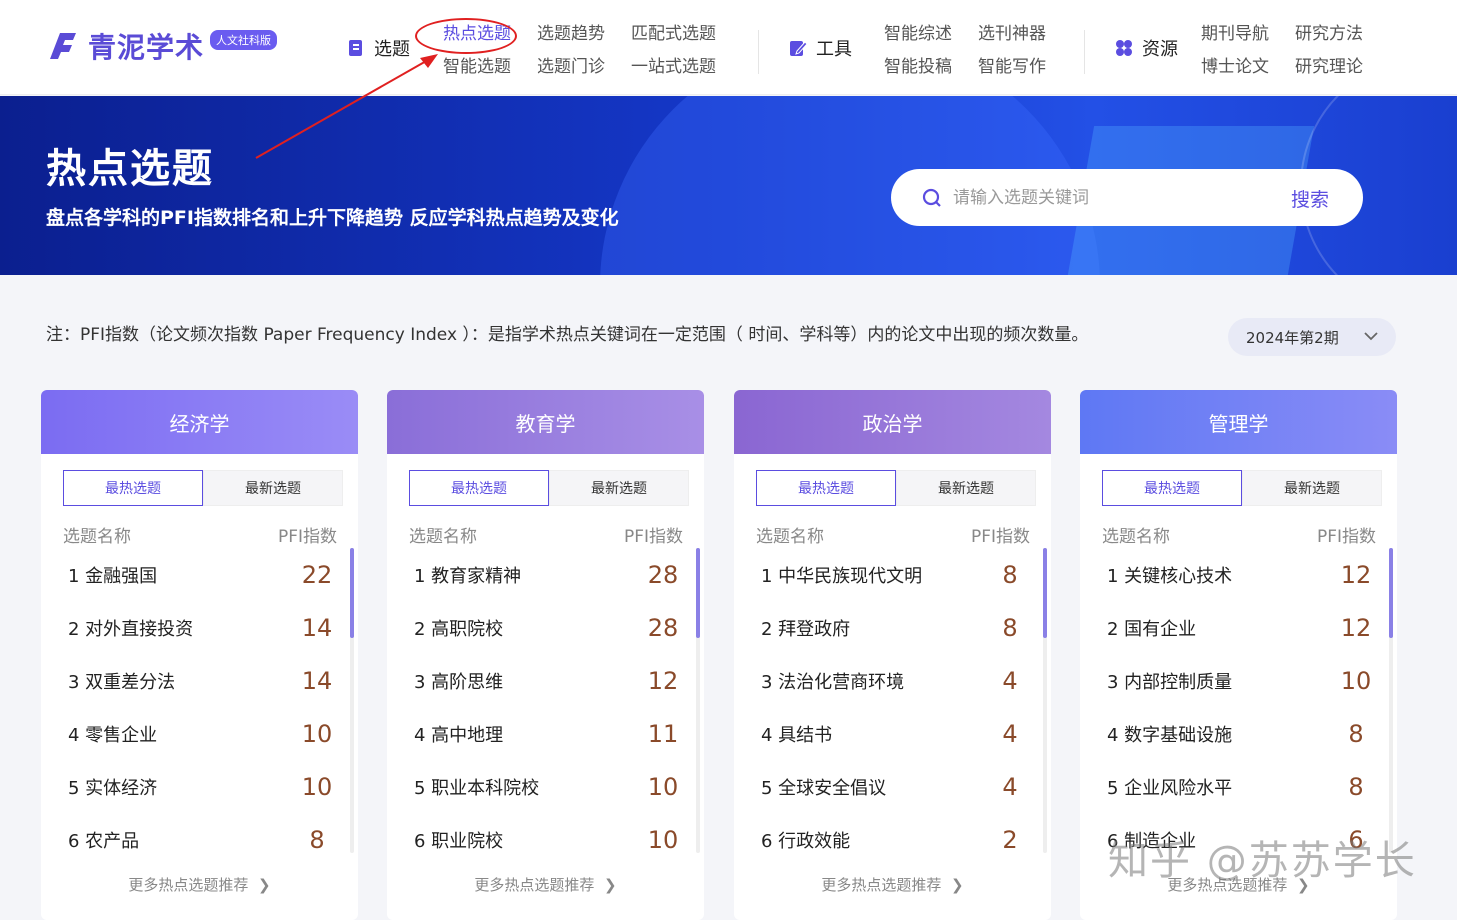  I want to click on pfi-value: 22, so click(317, 574).